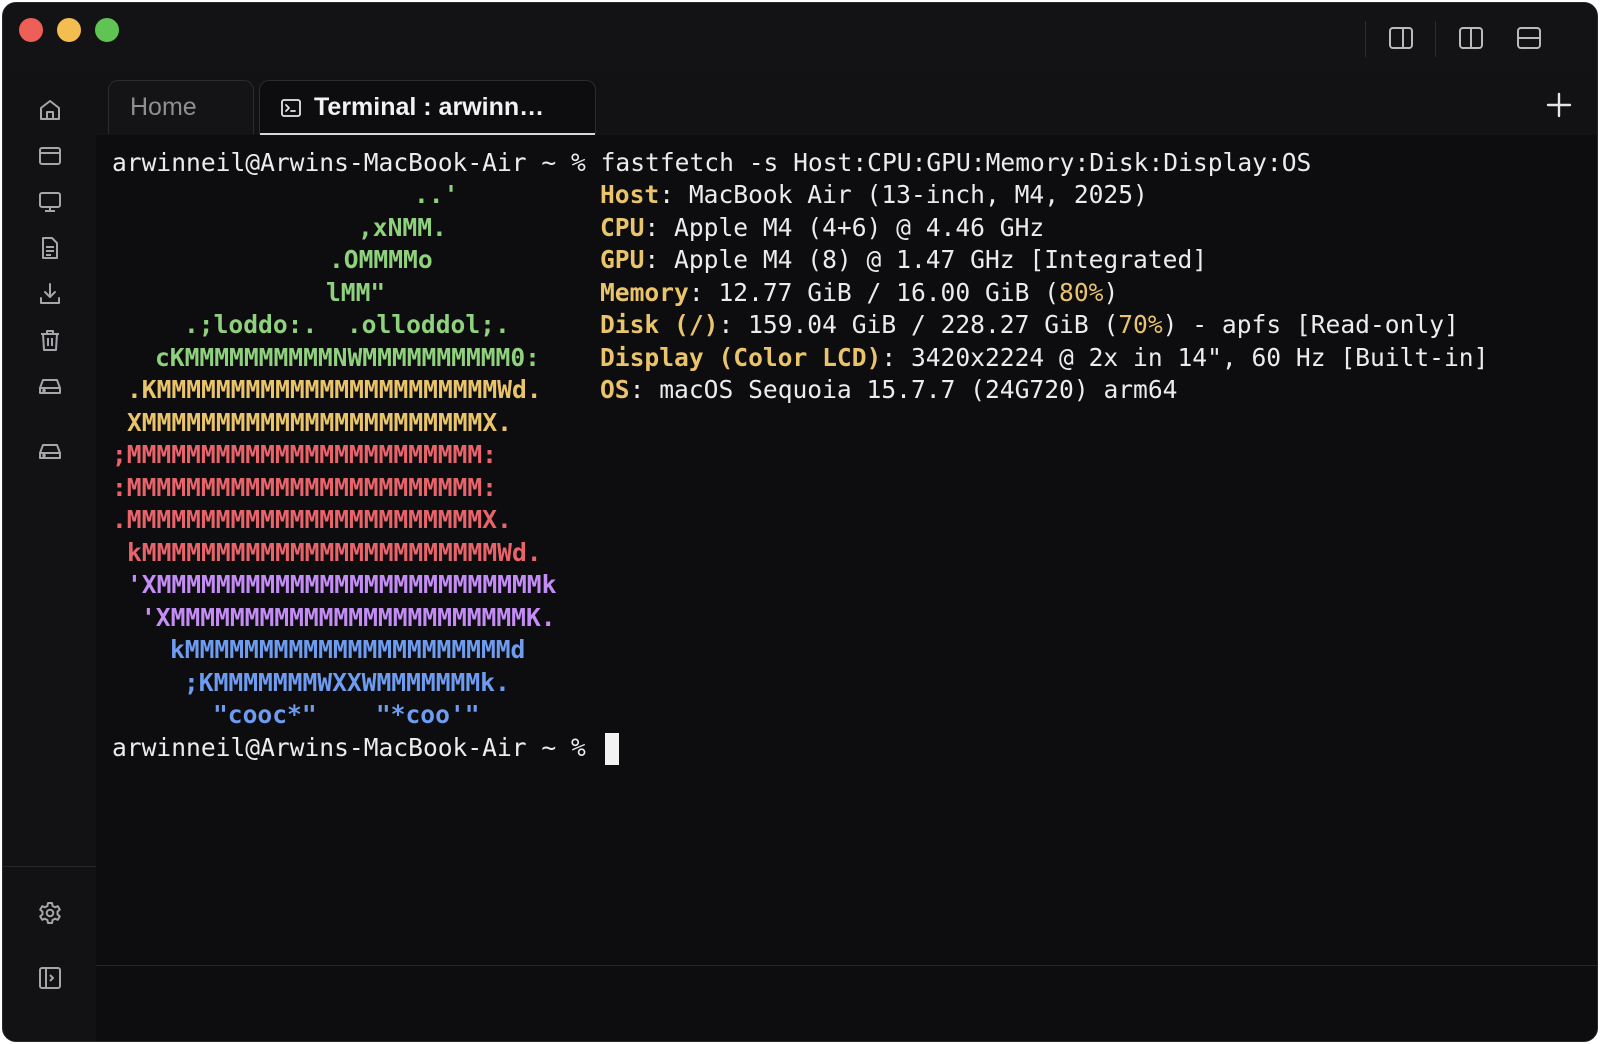 This screenshot has height=1044, width=1600. What do you see at coordinates (644, 292) in the screenshot?
I see `info-key: Memory` at bounding box center [644, 292].